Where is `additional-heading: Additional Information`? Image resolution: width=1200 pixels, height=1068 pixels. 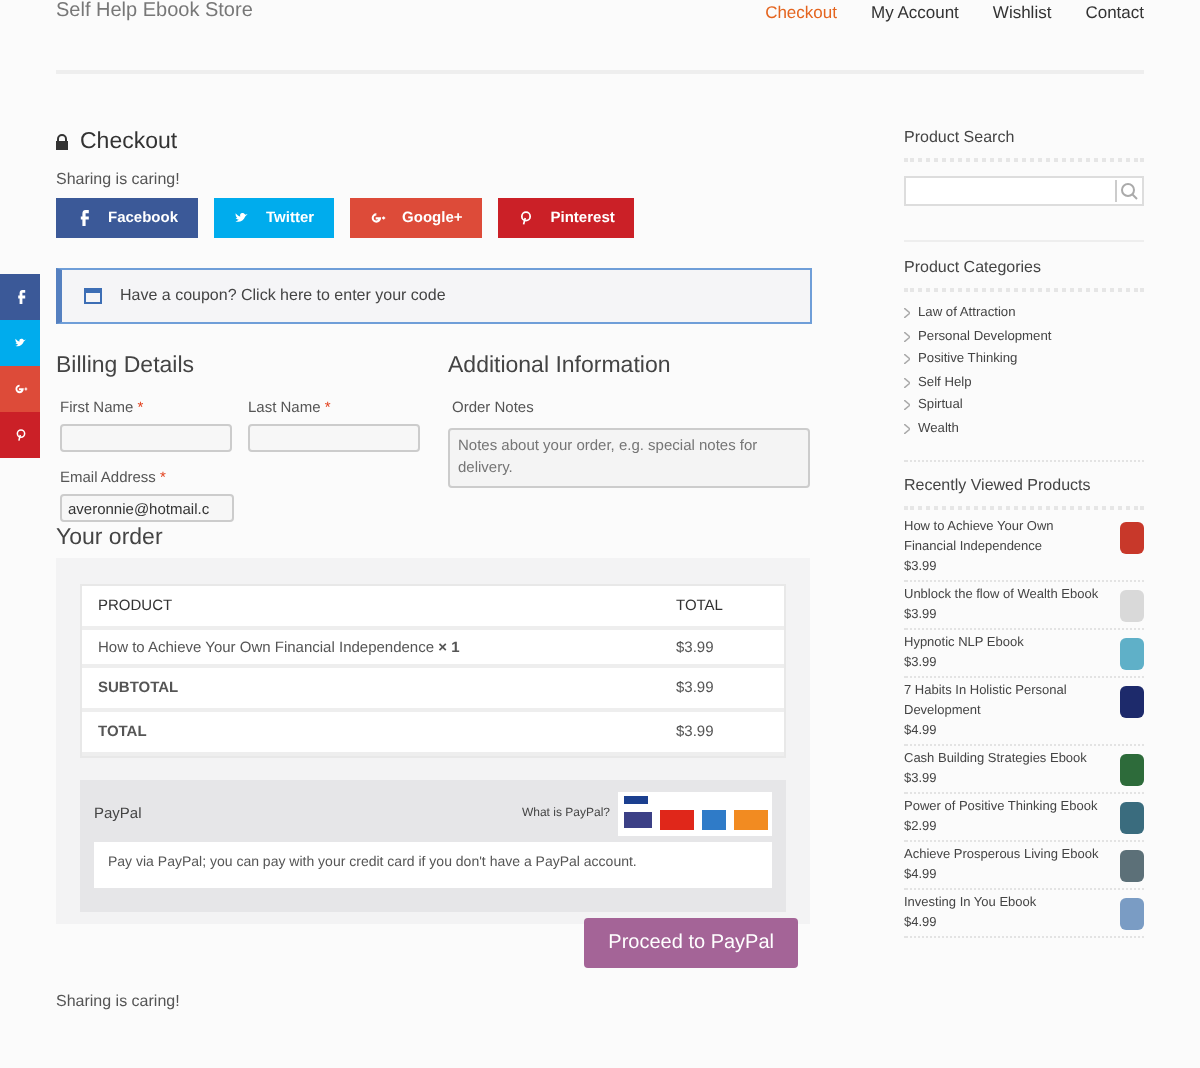
additional-heading: Additional Information is located at coordinates (560, 366).